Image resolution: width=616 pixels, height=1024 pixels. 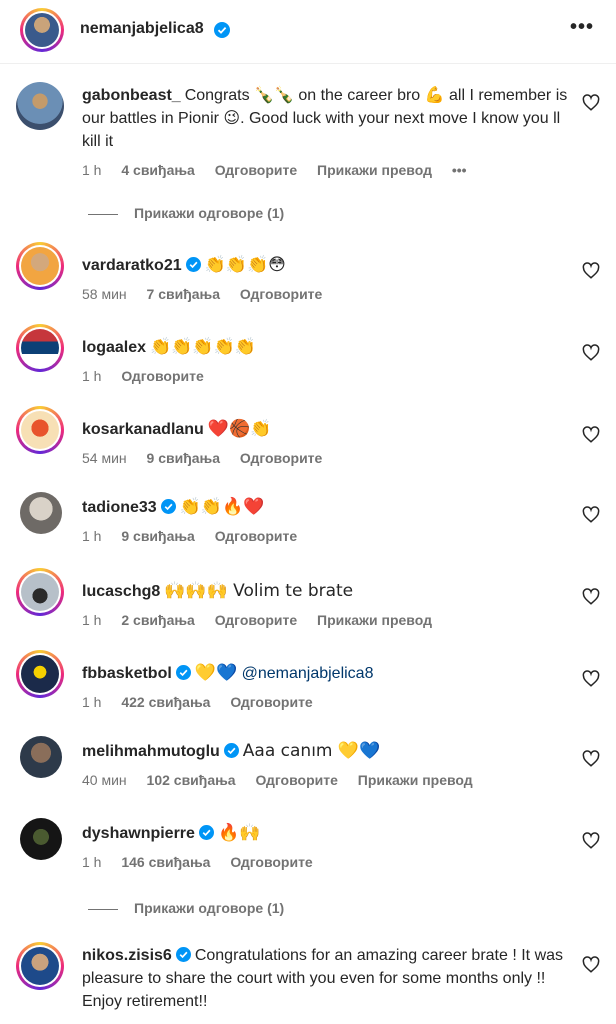 What do you see at coordinates (459, 170) in the screenshot?
I see `comment-more-button: •••` at bounding box center [459, 170].